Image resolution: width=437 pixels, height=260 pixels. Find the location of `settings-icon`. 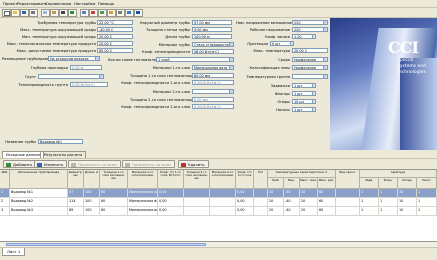

settings-icon is located at coordinates (120, 13).